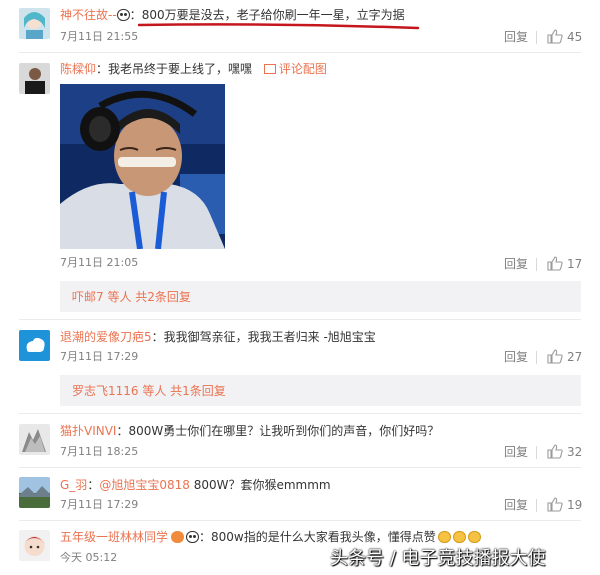  What do you see at coordinates (149, 391) in the screenshot?
I see `sub-replies-summary: 罗志飞1116 等人 共1条回复` at bounding box center [149, 391].